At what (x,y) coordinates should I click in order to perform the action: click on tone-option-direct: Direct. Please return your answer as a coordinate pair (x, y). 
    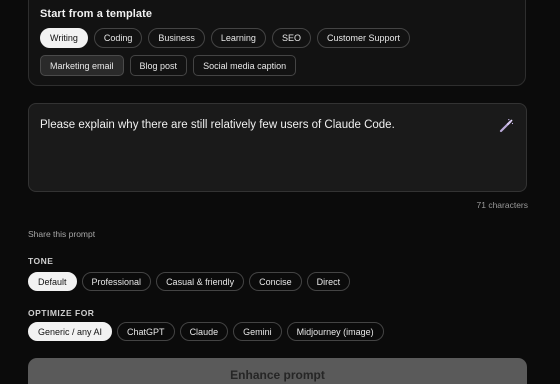
    Looking at the image, I should click on (328, 281).